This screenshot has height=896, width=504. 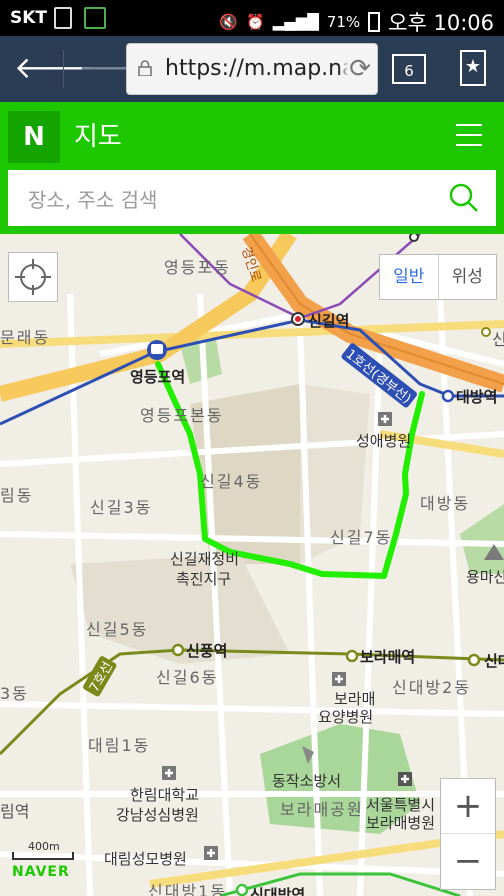 What do you see at coordinates (197, 267) in the screenshot?
I see `district-label: 영등포동` at bounding box center [197, 267].